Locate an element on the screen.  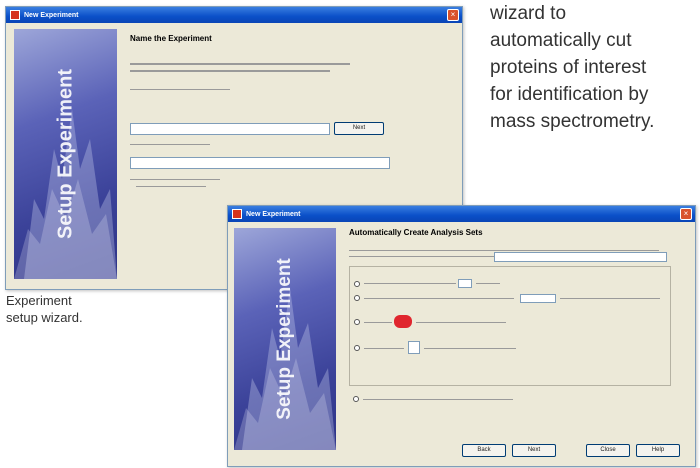
wizard-heading: Name the Experiment is located at coordinates (171, 38).